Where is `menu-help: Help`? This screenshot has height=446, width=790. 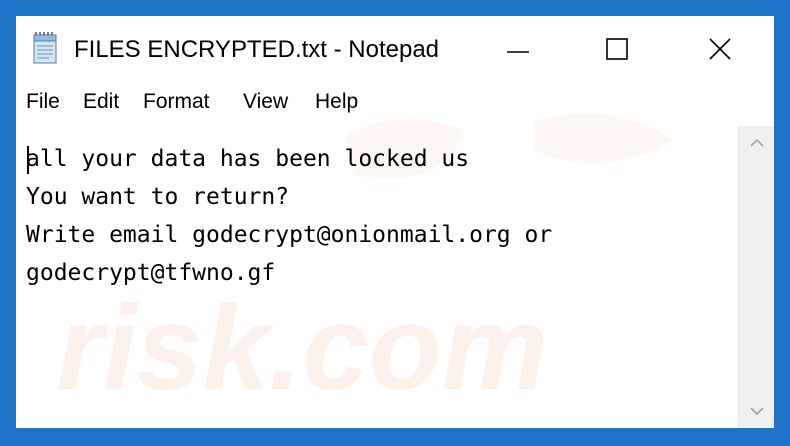 menu-help: Help is located at coordinates (336, 102).